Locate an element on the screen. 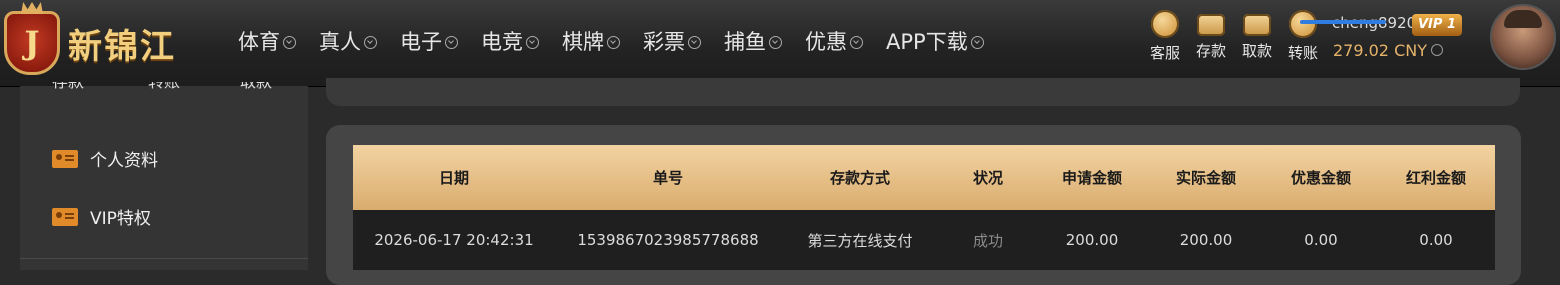 This screenshot has width=1560, height=285. nav-item-esports: 电竞 is located at coordinates (510, 41).